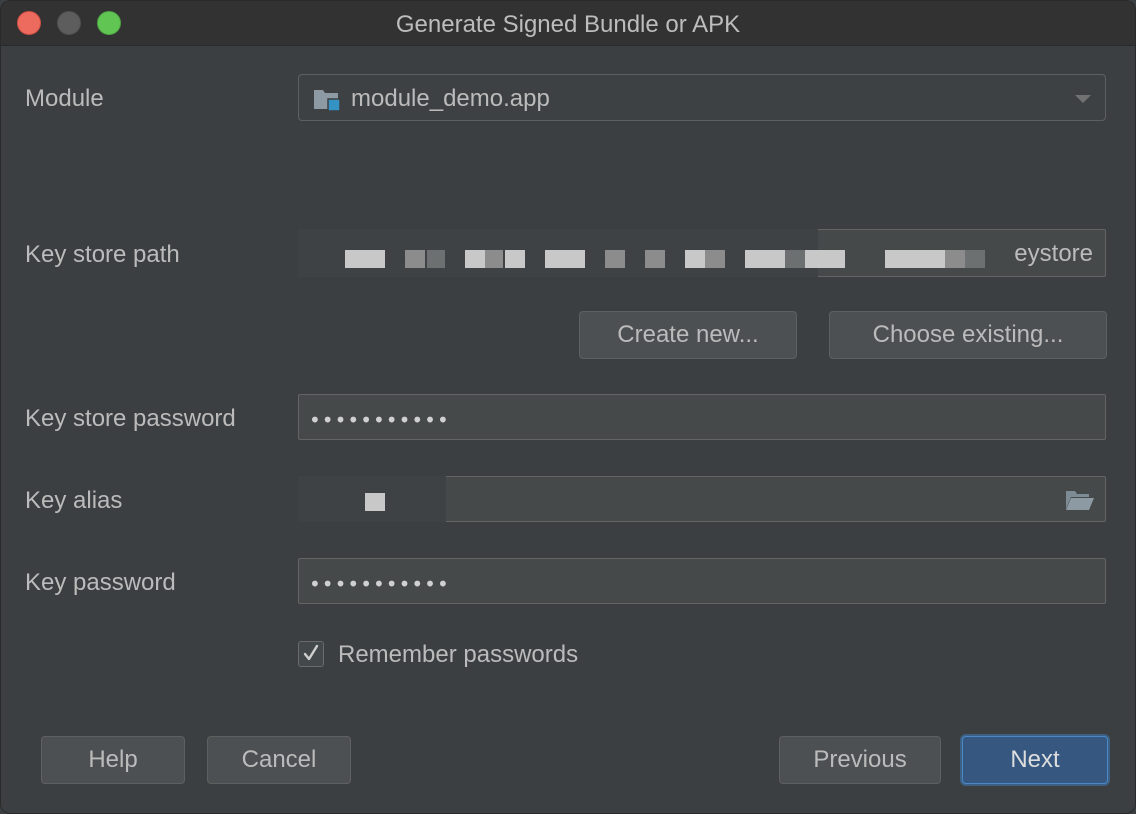 The height and width of the screenshot is (814, 1136). I want to click on module-label: Module, so click(64, 98).